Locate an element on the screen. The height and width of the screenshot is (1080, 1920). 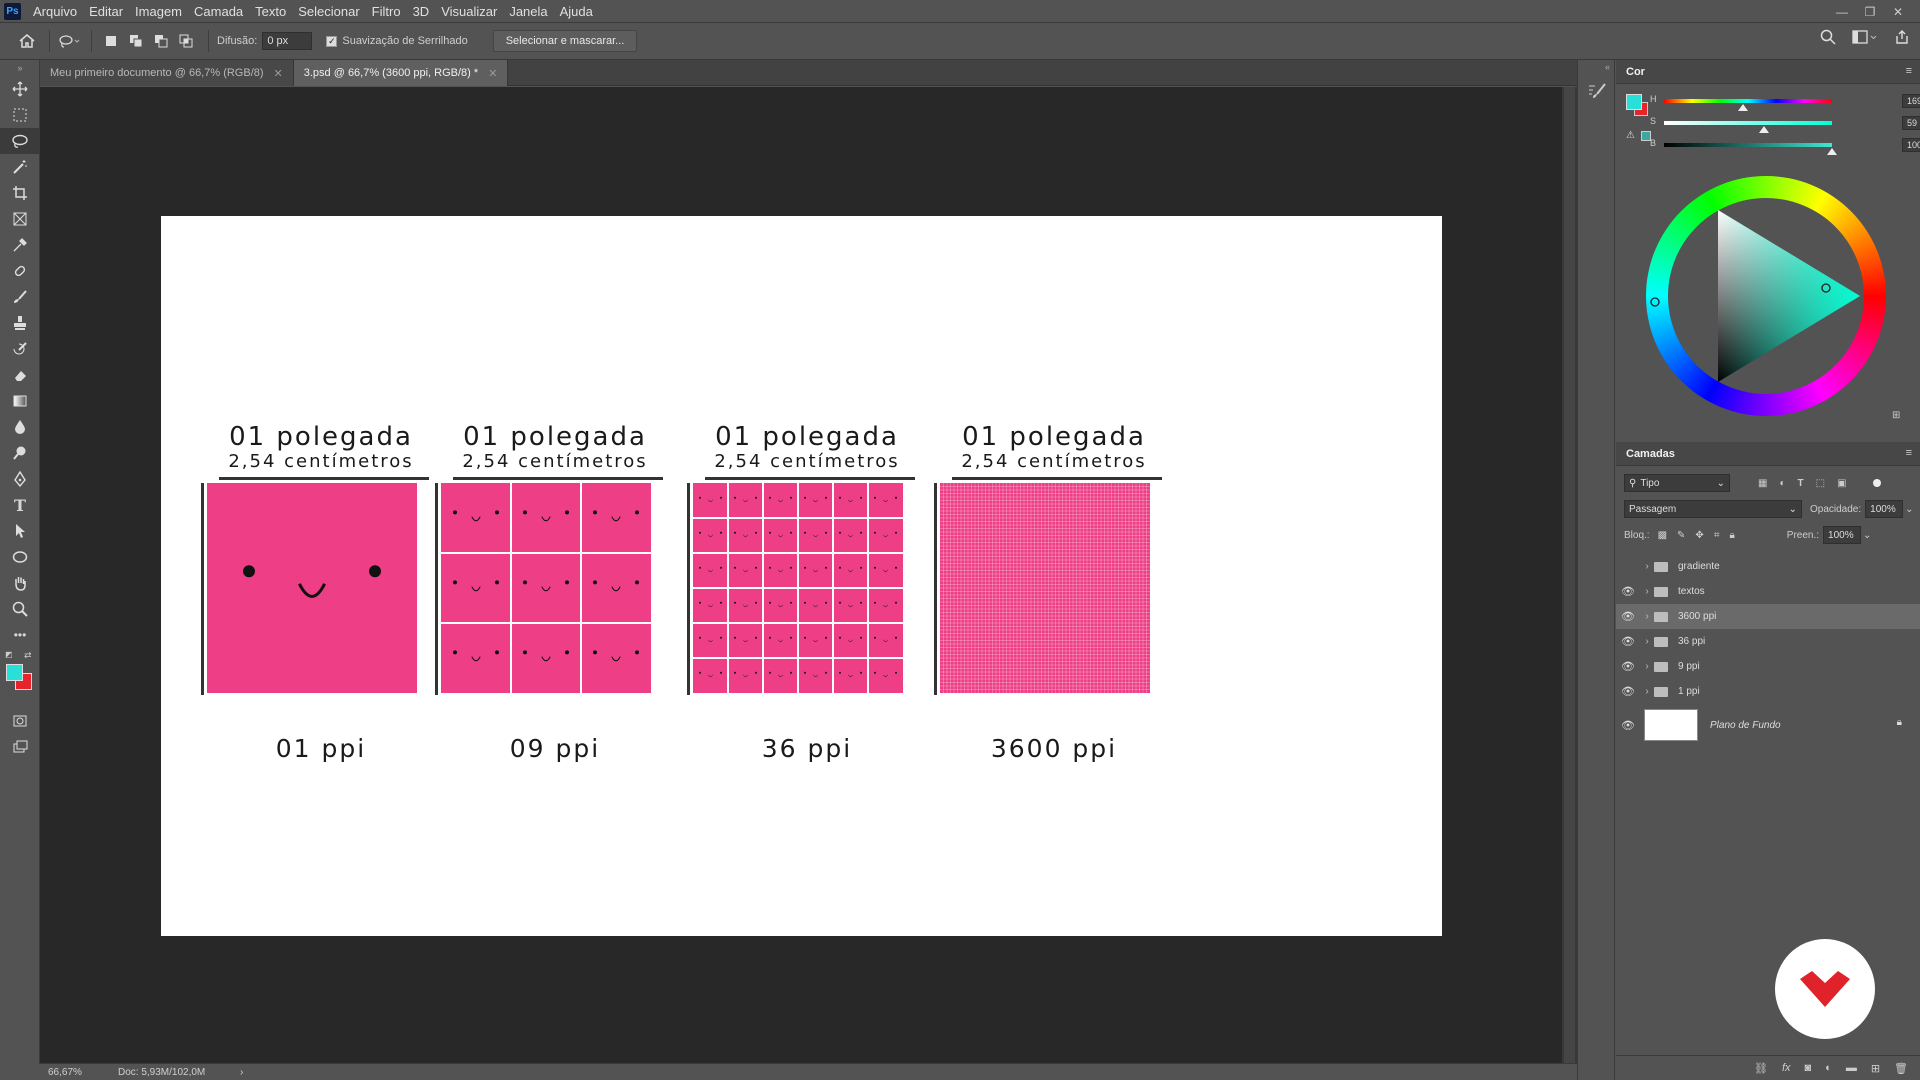
layer-plano-de-fundo: 👁︎ Plano de Fundo 🔒︎ is located at coordinates (1768, 725).